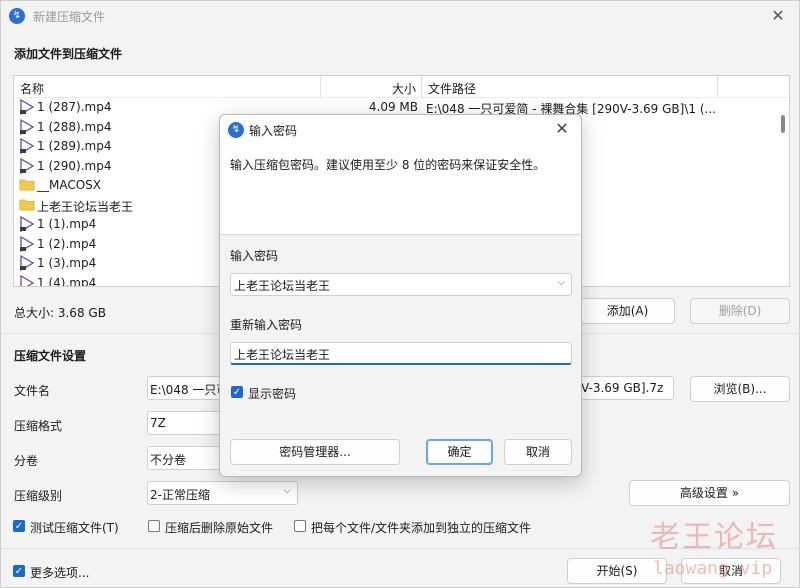 The width and height of the screenshot is (800, 588). I want to click on add-button: 添加(A), so click(627, 311).